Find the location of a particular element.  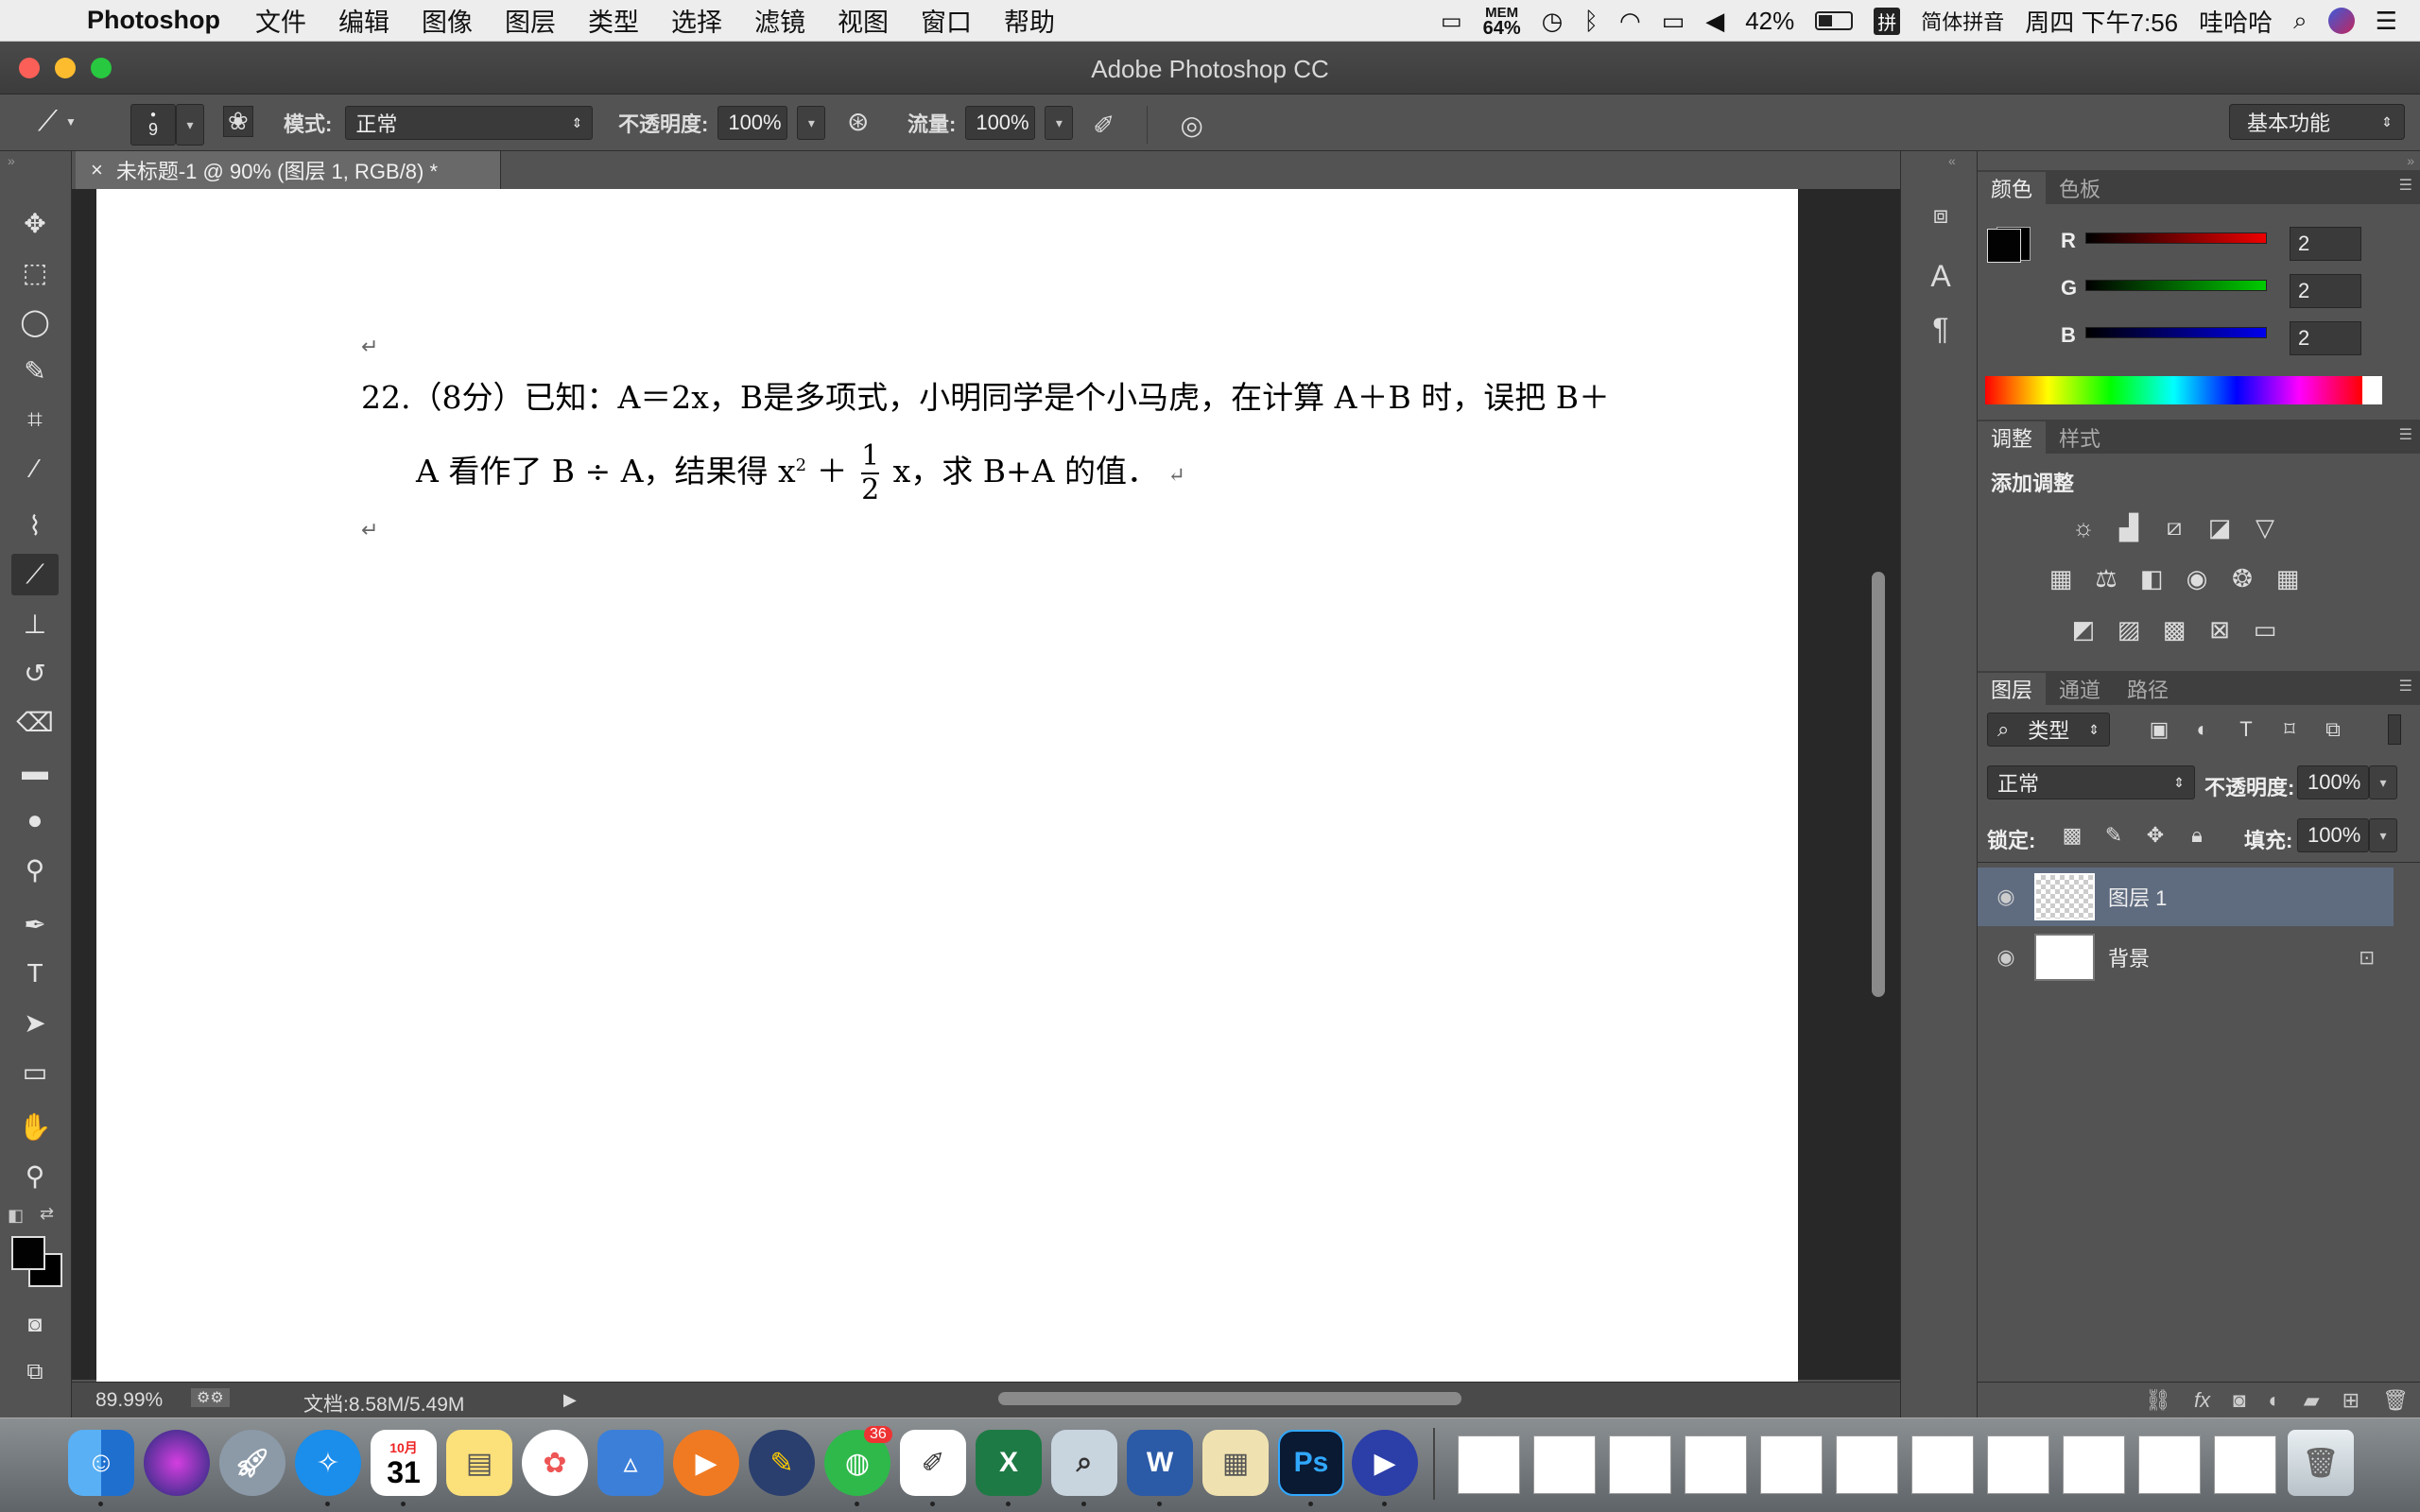

blue-slider is located at coordinates (2176, 332).